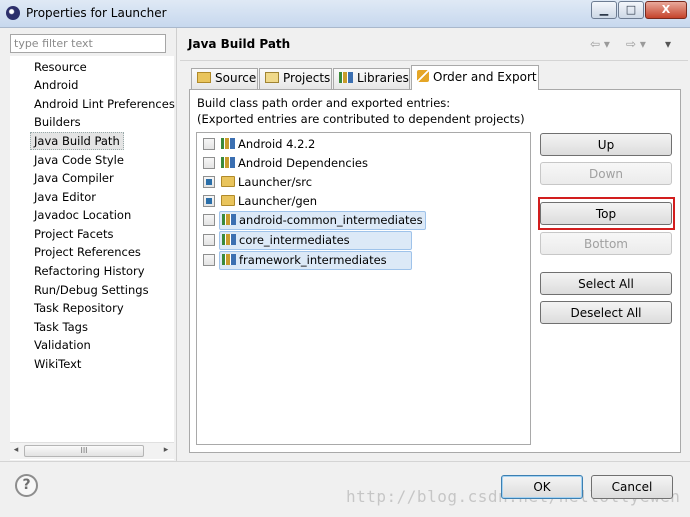 This screenshot has height=517, width=690. Describe the element at coordinates (485, 77) in the screenshot. I see `tab-label: Order and Export` at that location.